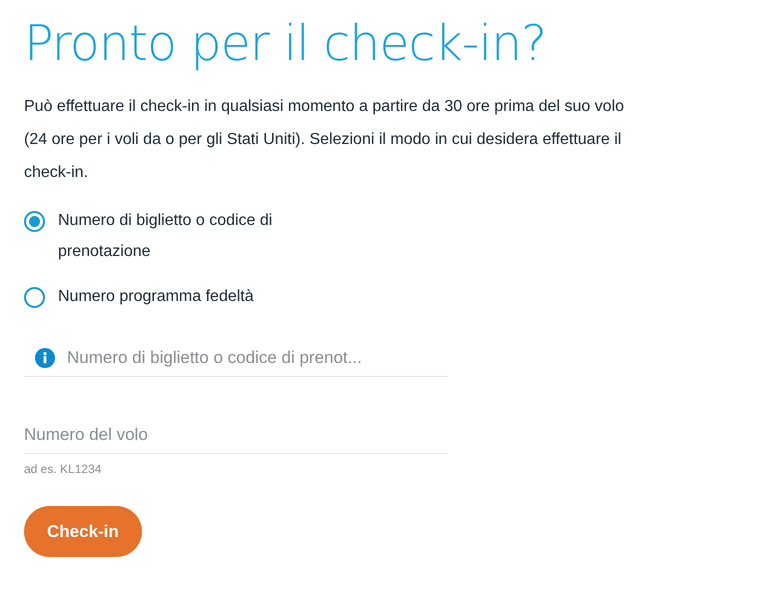  I want to click on check-in-button: Check-in, so click(83, 531).